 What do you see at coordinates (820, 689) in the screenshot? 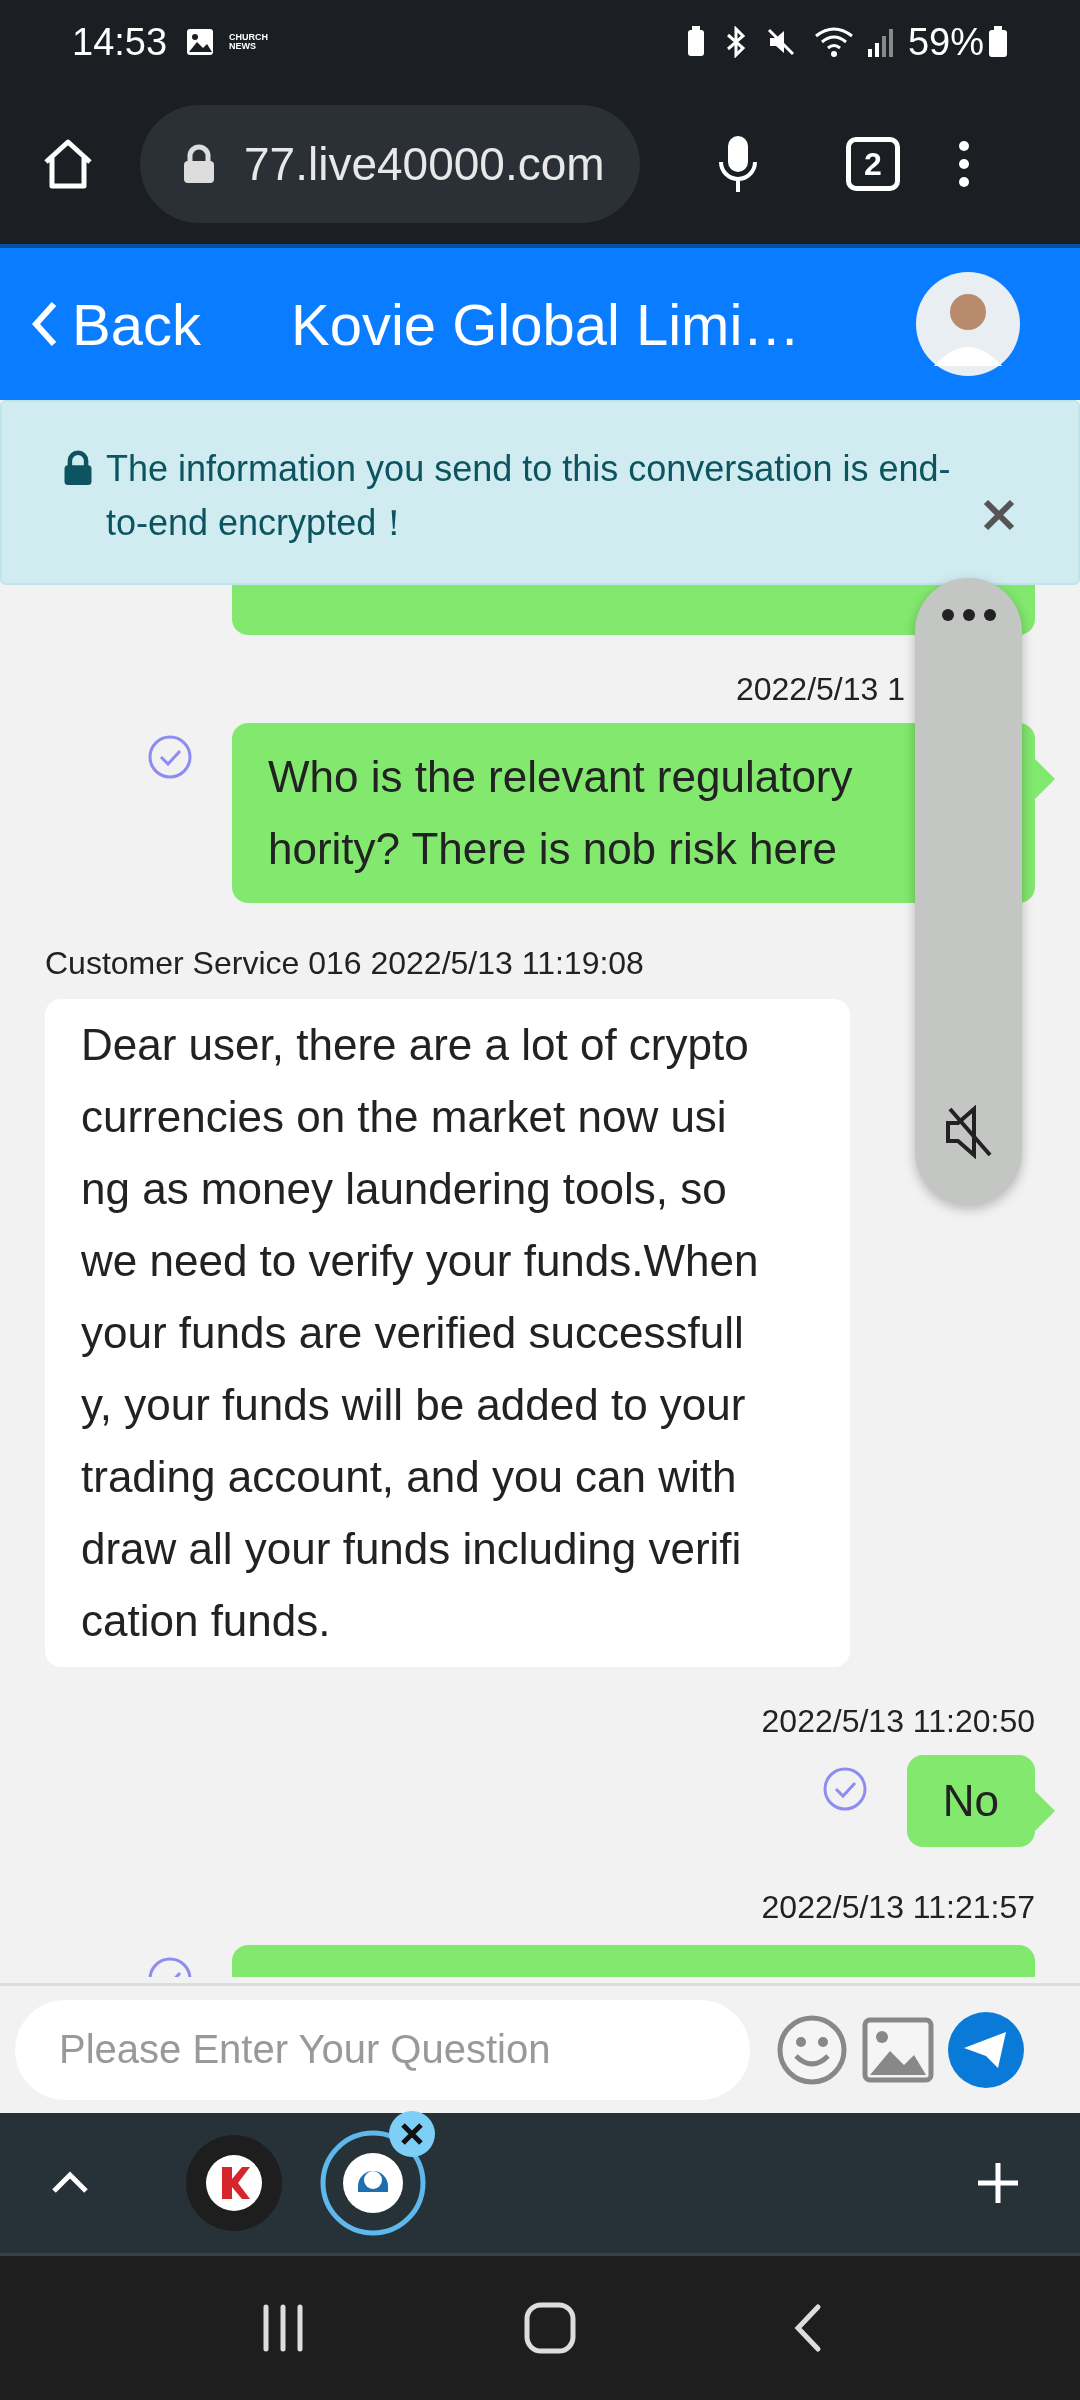
I see `timestamp: 2022/5/13 1` at bounding box center [820, 689].